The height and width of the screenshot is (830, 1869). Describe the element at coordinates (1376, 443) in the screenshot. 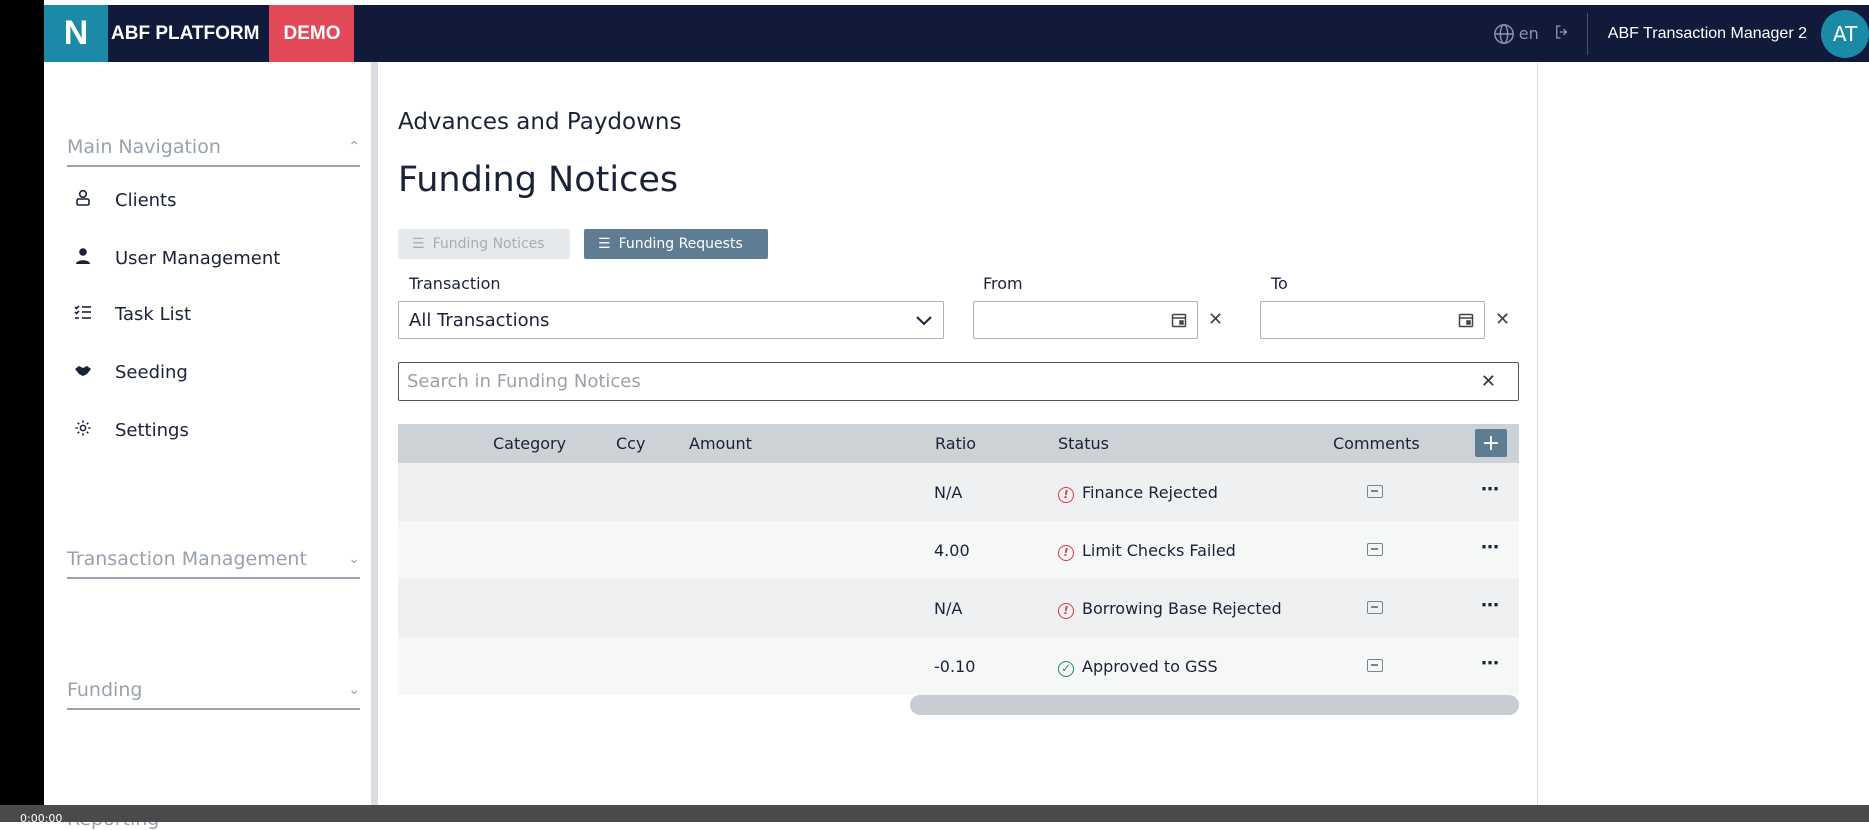

I see `column-header: Comments` at that location.